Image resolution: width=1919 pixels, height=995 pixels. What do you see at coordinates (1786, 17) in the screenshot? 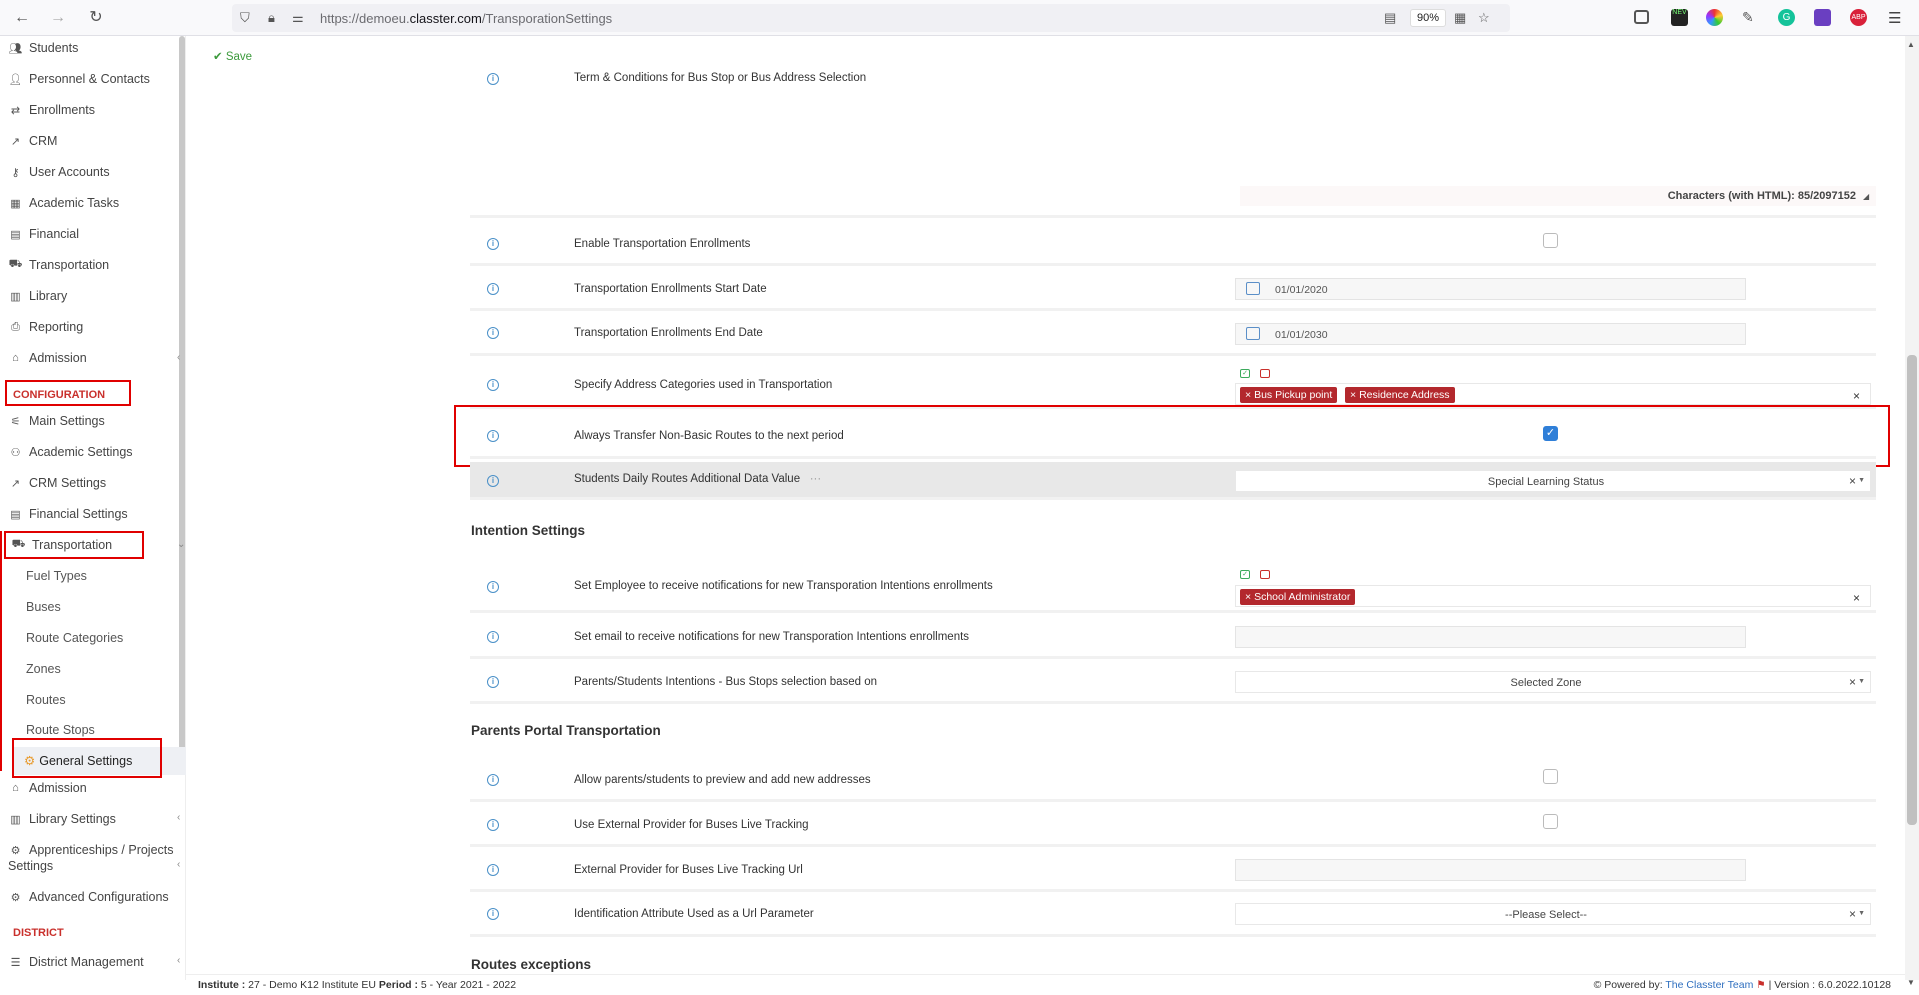
I see `grammarly-icon: G` at bounding box center [1786, 17].